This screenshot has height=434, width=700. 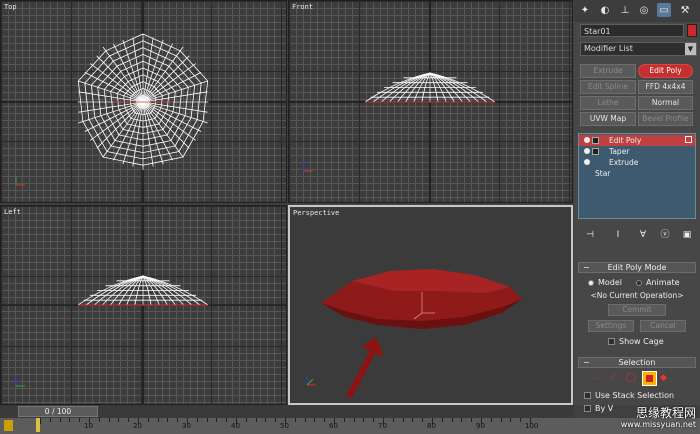 What do you see at coordinates (608, 71) in the screenshot?
I see `extrude-button: Extrude` at bounding box center [608, 71].